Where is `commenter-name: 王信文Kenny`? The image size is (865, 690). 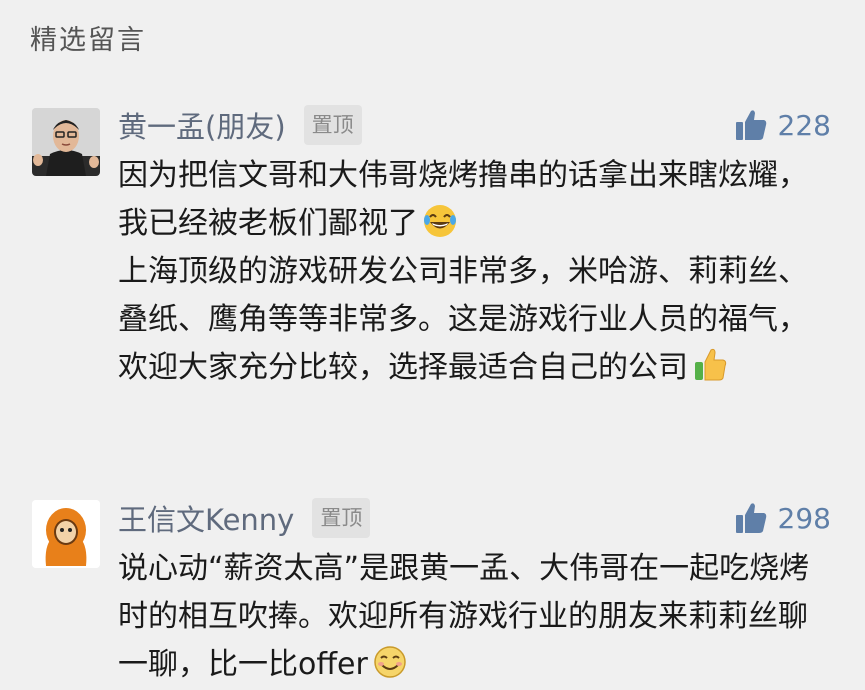 commenter-name: 王信文Kenny is located at coordinates (206, 518).